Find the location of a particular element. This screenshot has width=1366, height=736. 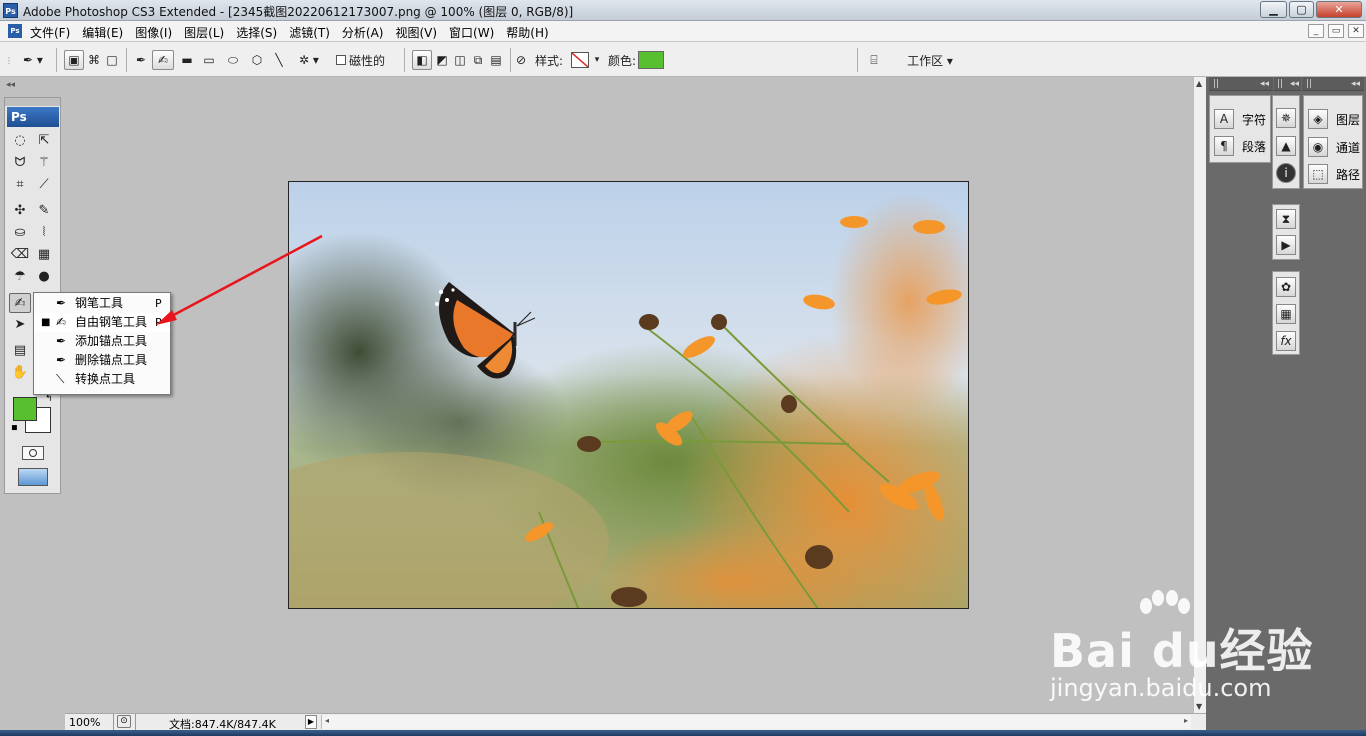

horizontal-scrollbar: ◂ ▸ is located at coordinates (756, 722).